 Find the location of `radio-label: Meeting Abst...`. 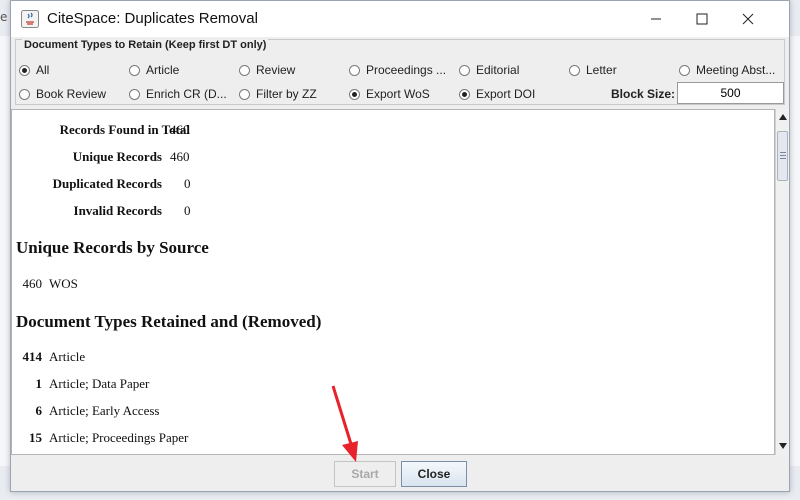

radio-label: Meeting Abst... is located at coordinates (736, 70).